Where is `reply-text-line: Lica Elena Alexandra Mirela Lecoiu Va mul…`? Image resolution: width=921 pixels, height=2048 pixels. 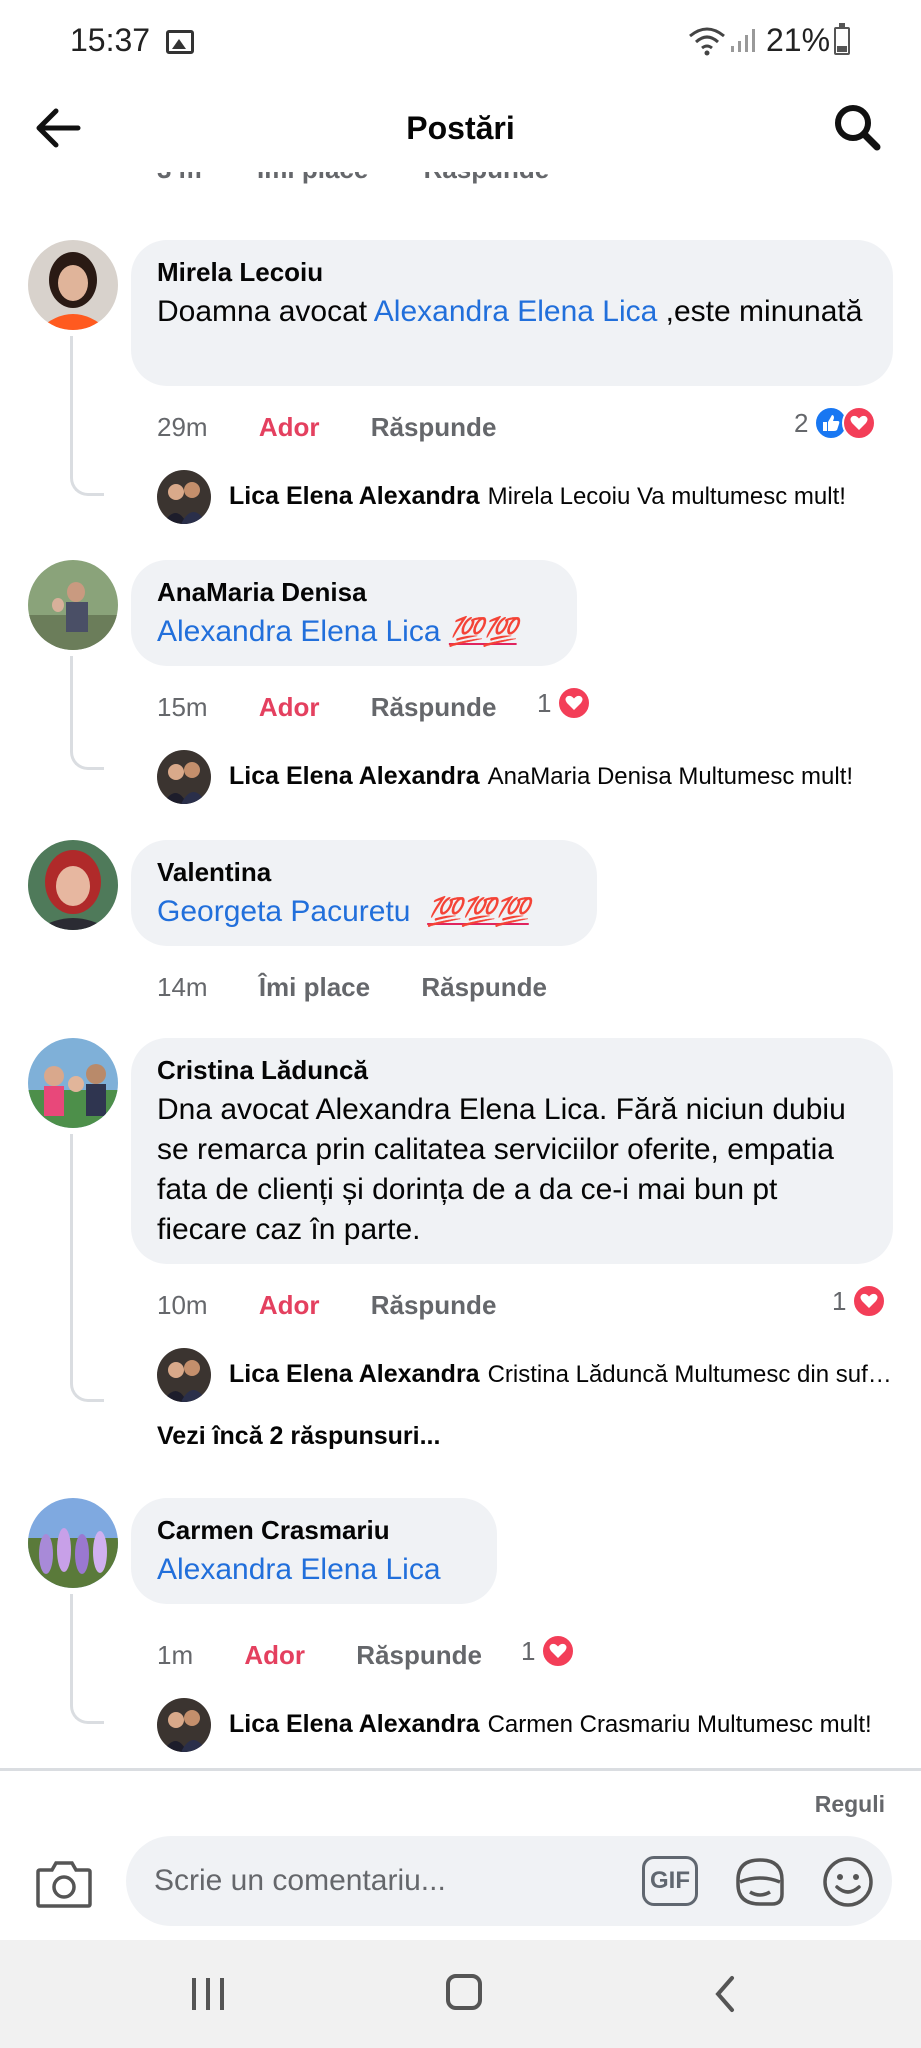 reply-text-line: Lica Elena Alexandra Mirela Lecoiu Va mul… is located at coordinates (563, 496).